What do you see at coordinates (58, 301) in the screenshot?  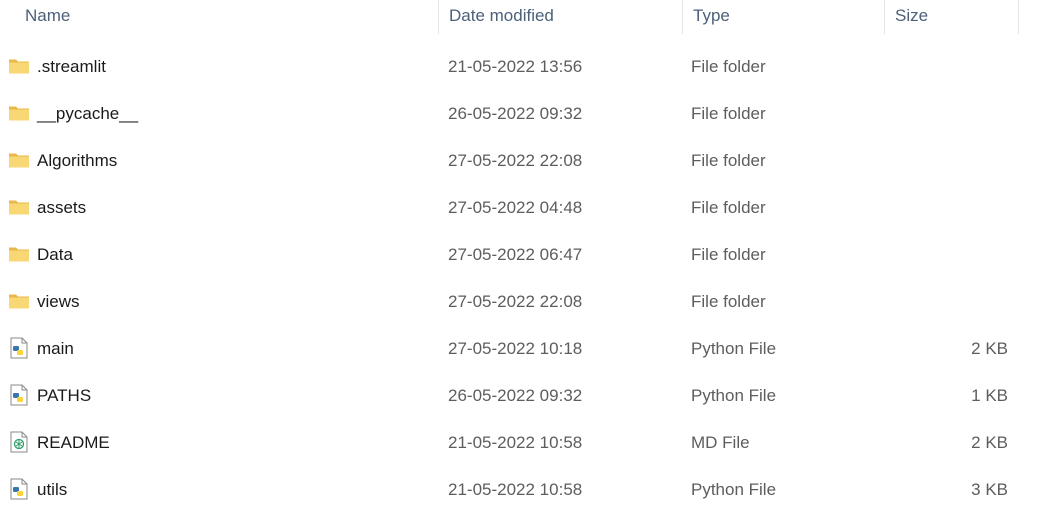 I see `file-name: views` at bounding box center [58, 301].